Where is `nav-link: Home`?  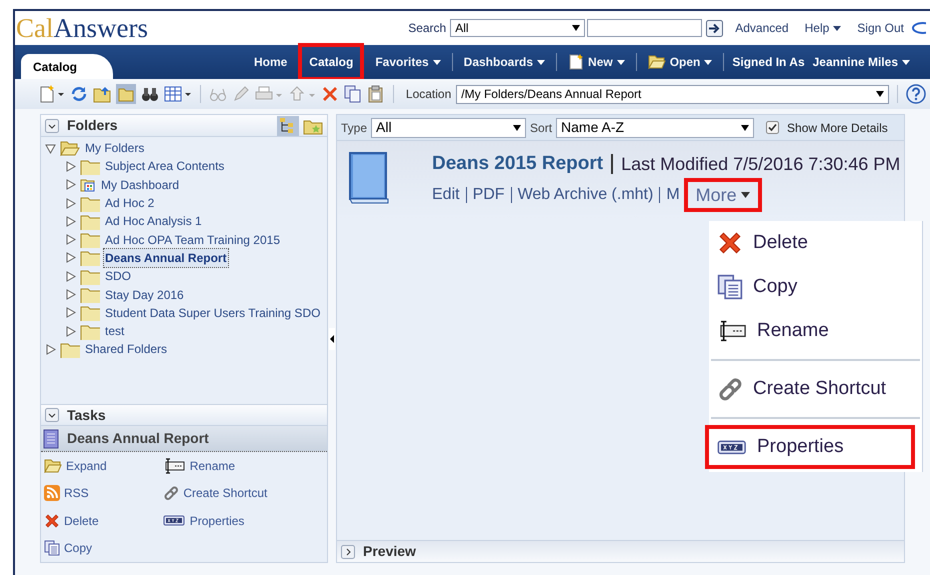
nav-link: Home is located at coordinates (270, 62).